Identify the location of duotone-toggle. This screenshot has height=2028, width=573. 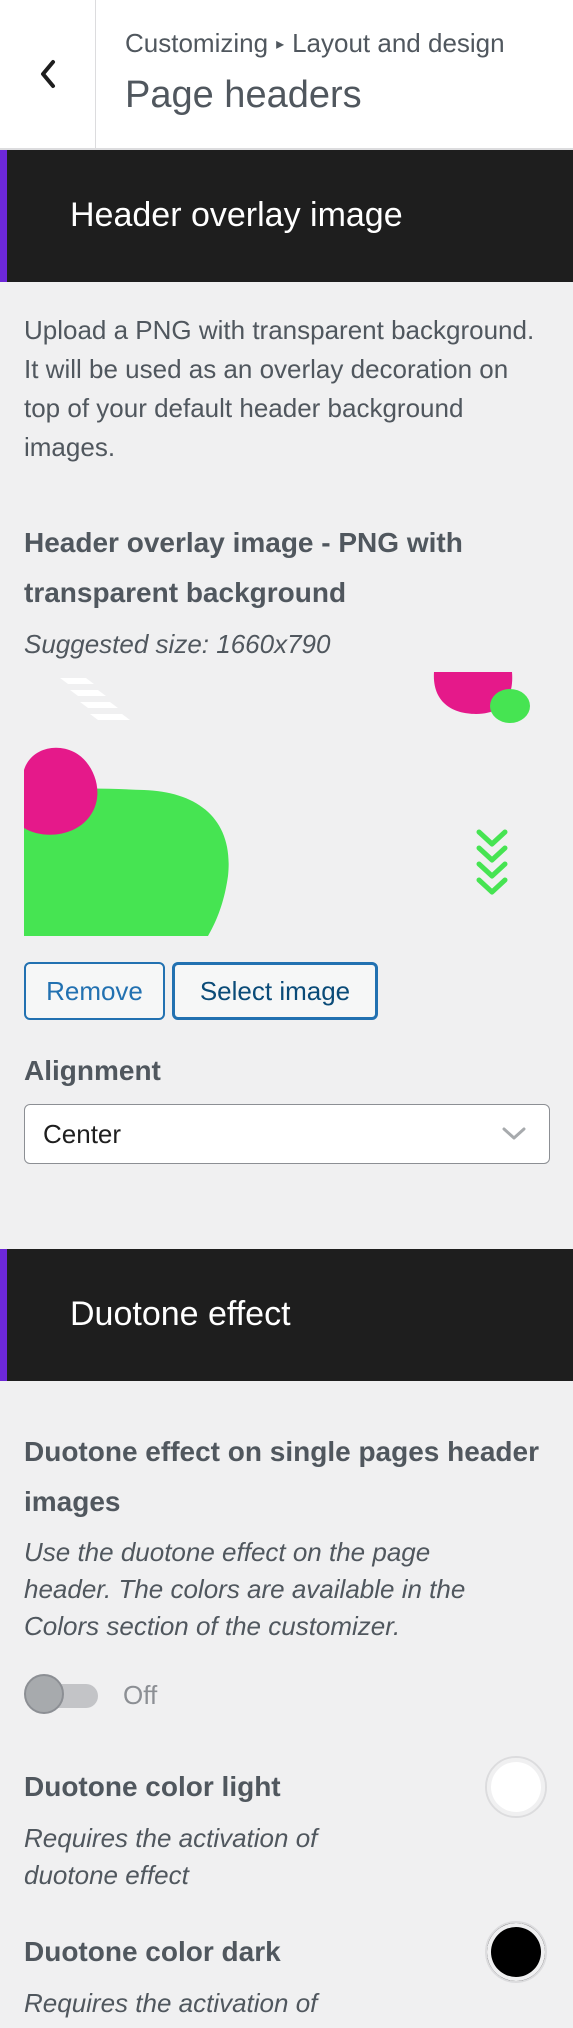
(62, 1695).